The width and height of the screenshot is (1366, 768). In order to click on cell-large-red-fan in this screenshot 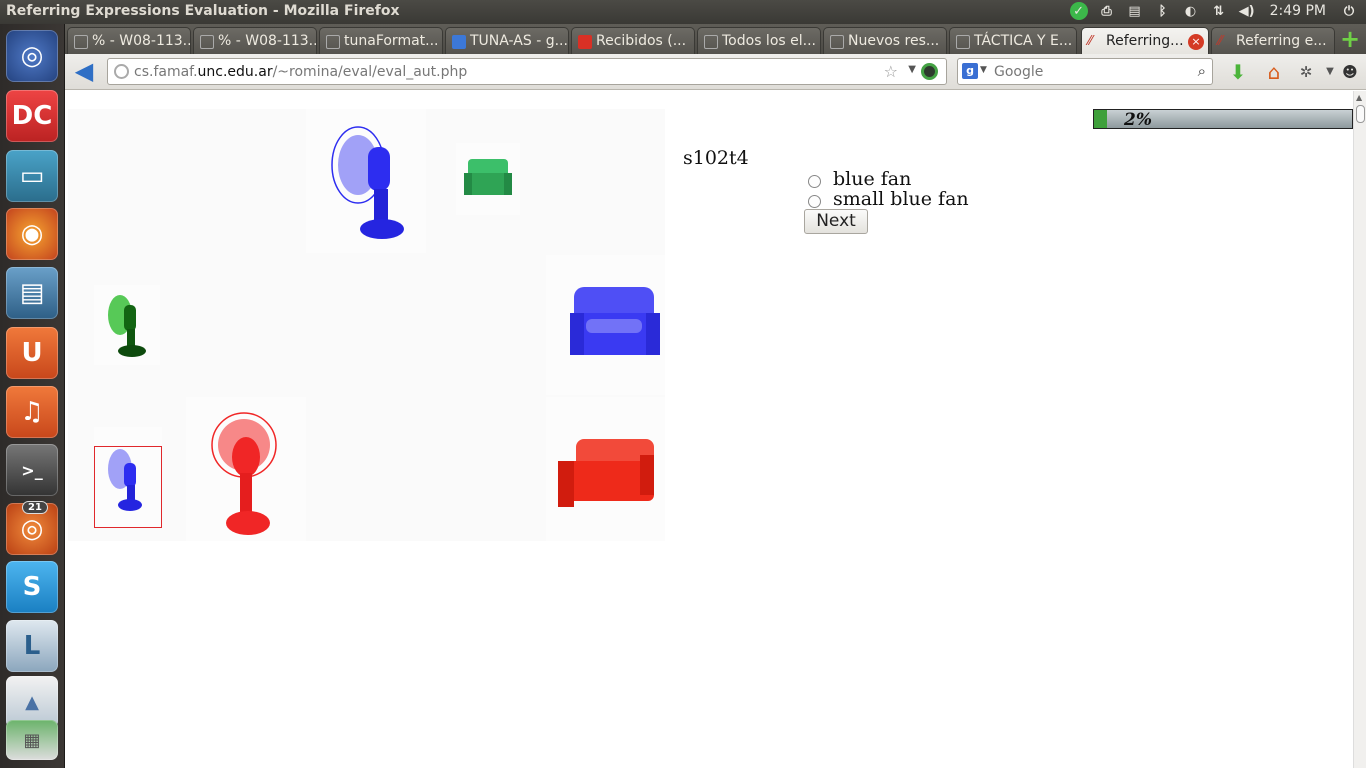, I will do `click(246, 469)`.